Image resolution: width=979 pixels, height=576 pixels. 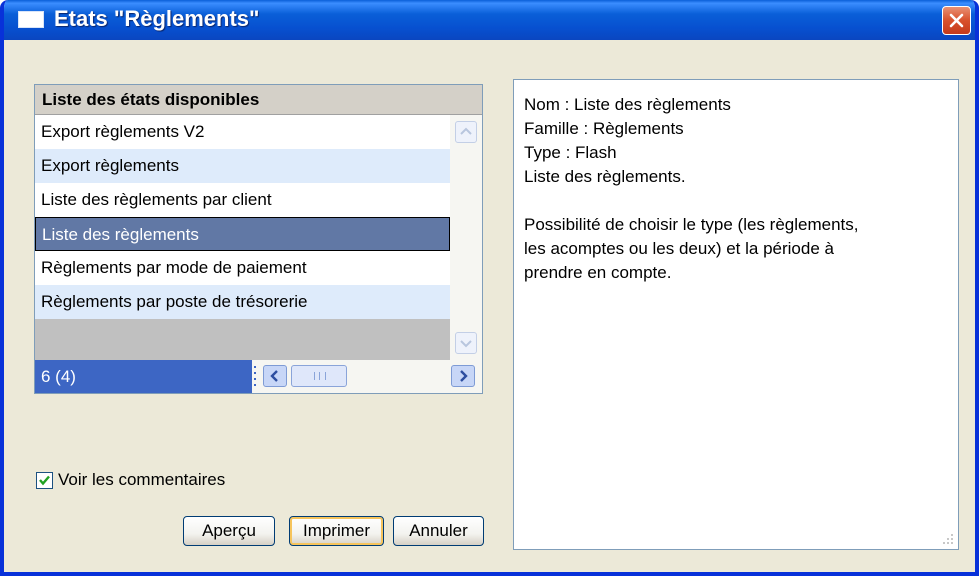 I want to click on resize-grip-icon, so click(x=948, y=539).